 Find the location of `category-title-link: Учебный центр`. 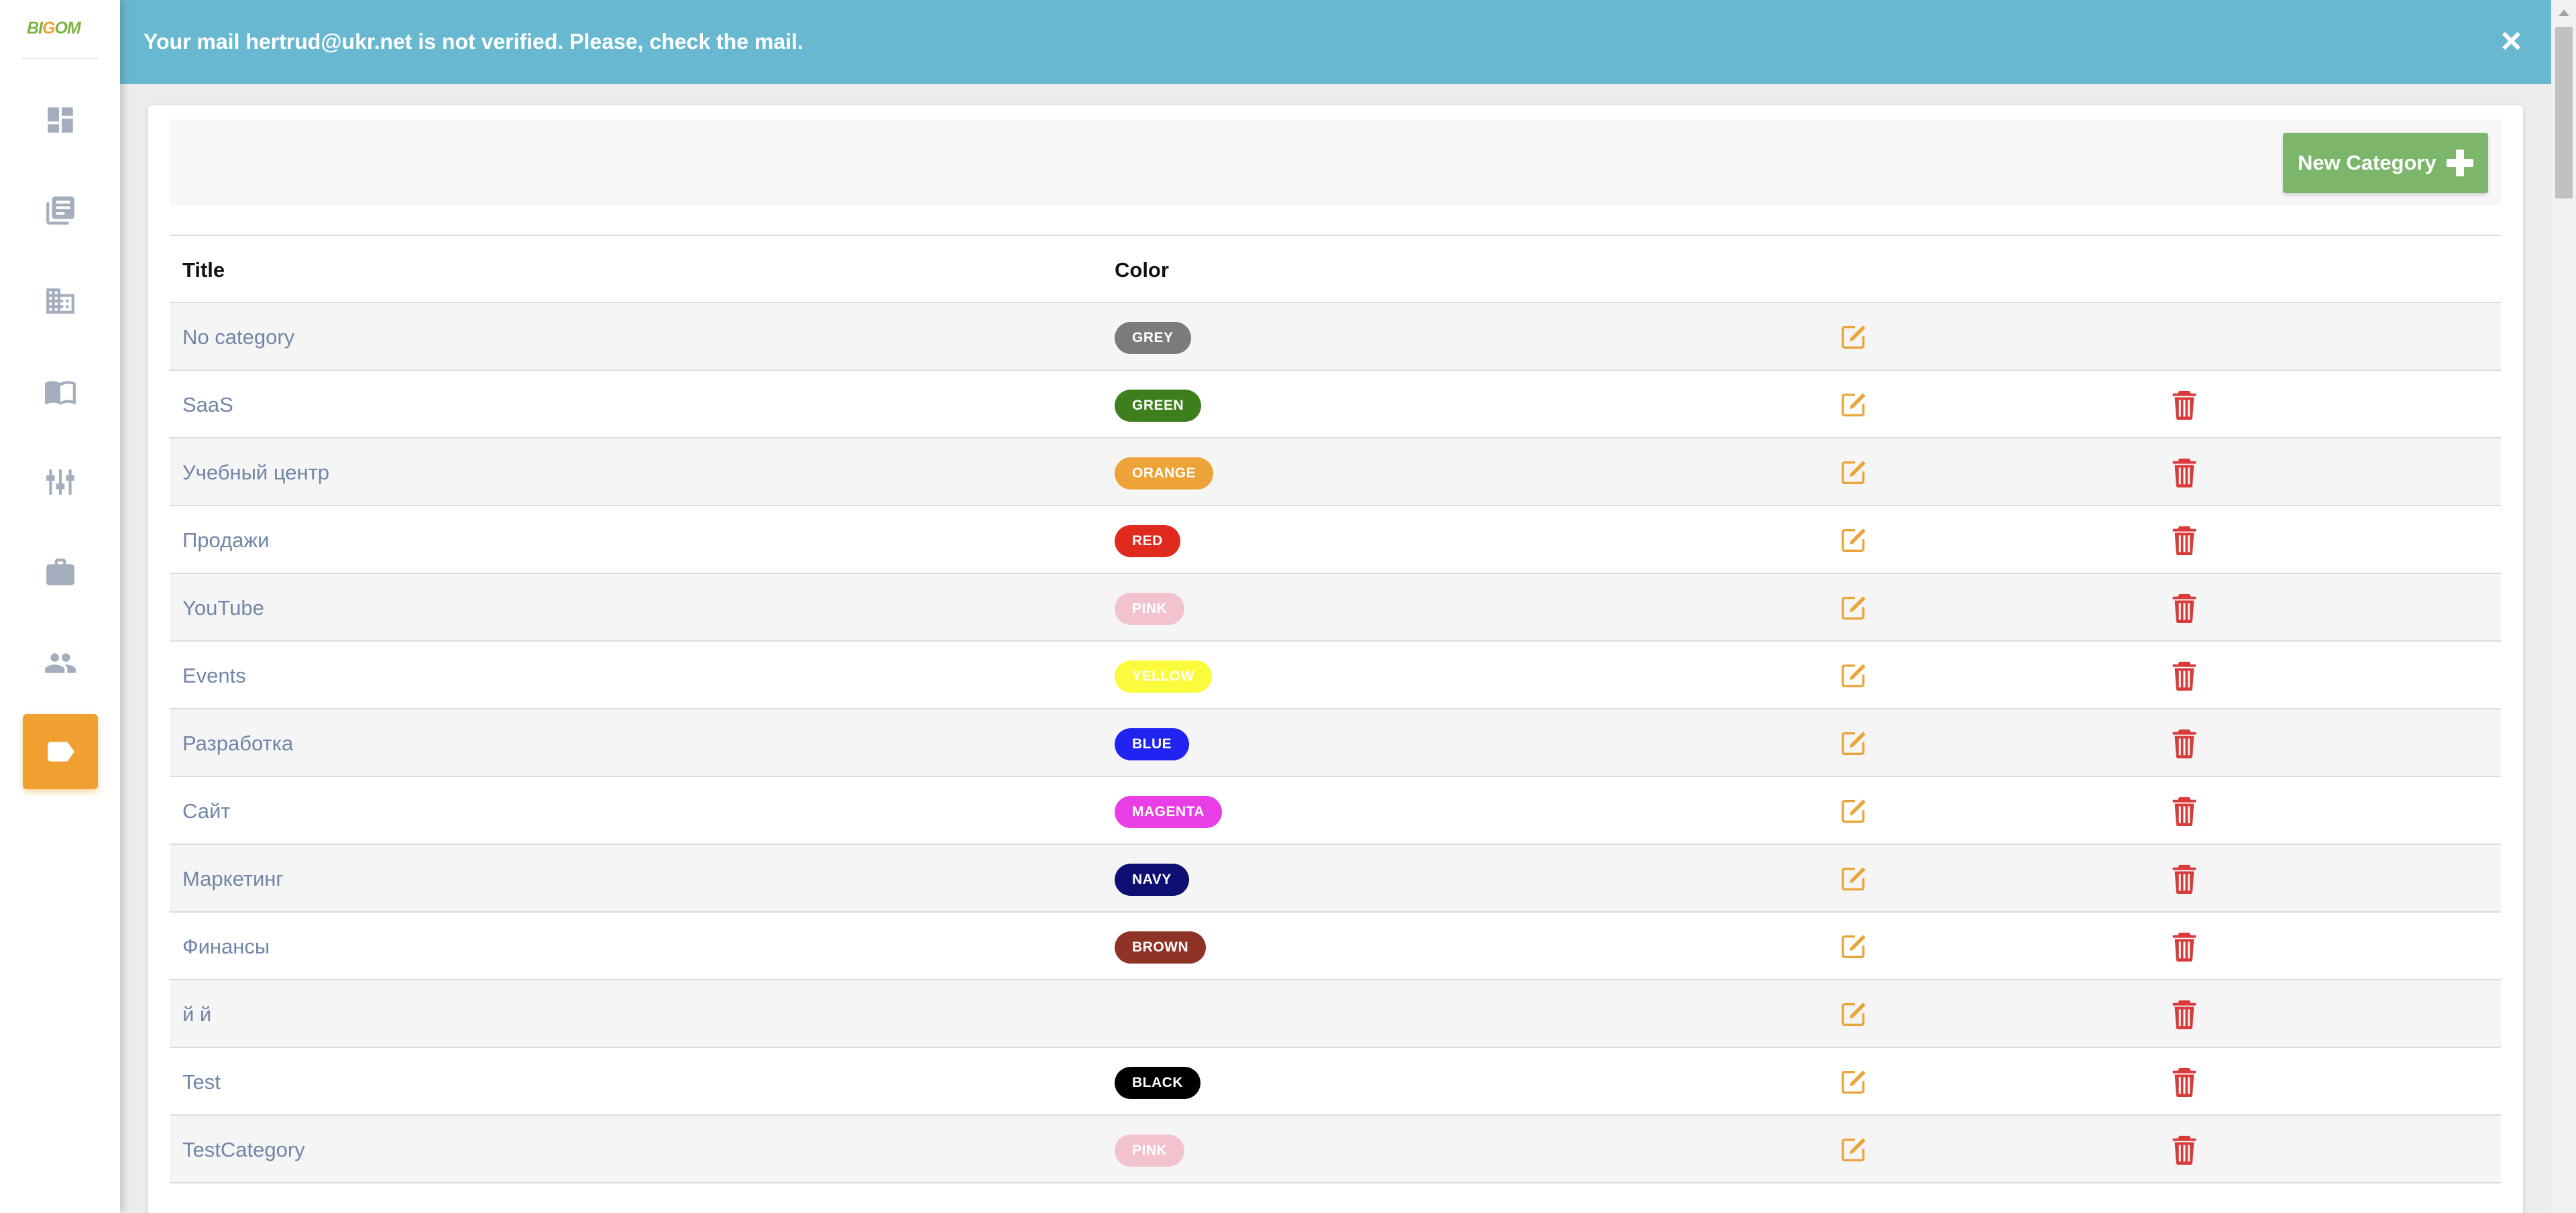

category-title-link: Учебный центр is located at coordinates (255, 473).